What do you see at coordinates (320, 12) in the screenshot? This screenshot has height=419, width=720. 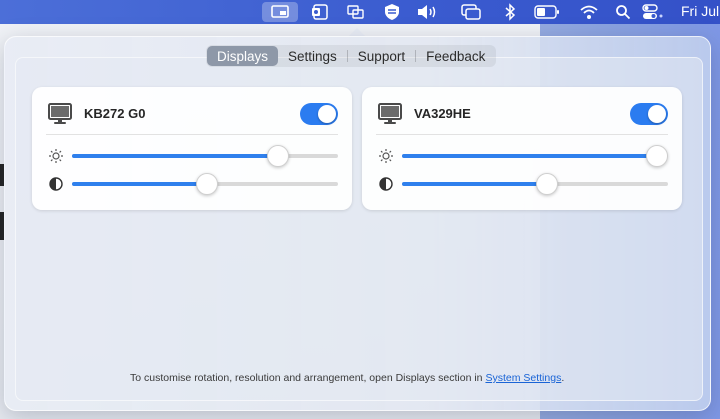 I see `outlook-icon` at bounding box center [320, 12].